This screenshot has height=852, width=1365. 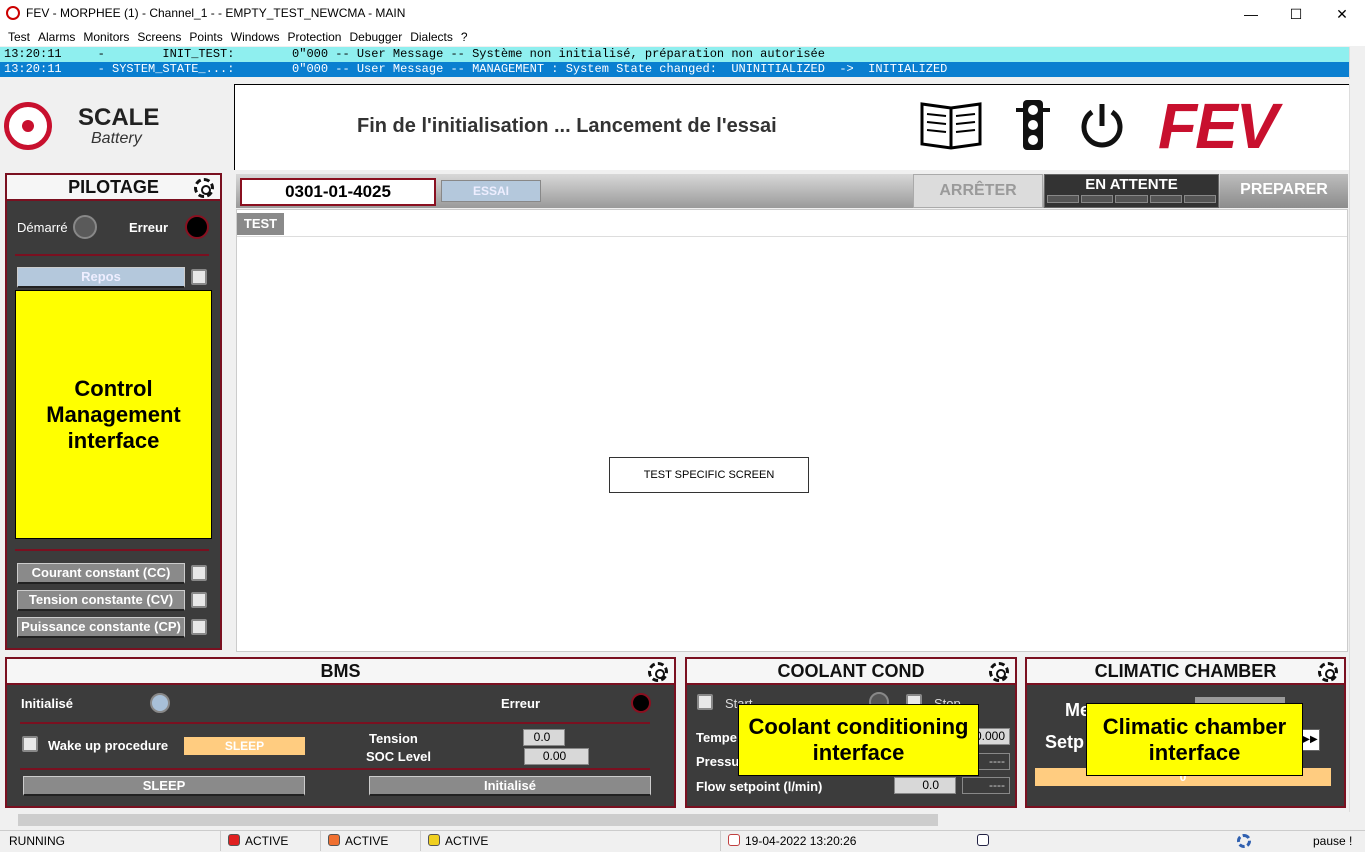 What do you see at coordinates (951, 125) in the screenshot?
I see `manual-book-icon` at bounding box center [951, 125].